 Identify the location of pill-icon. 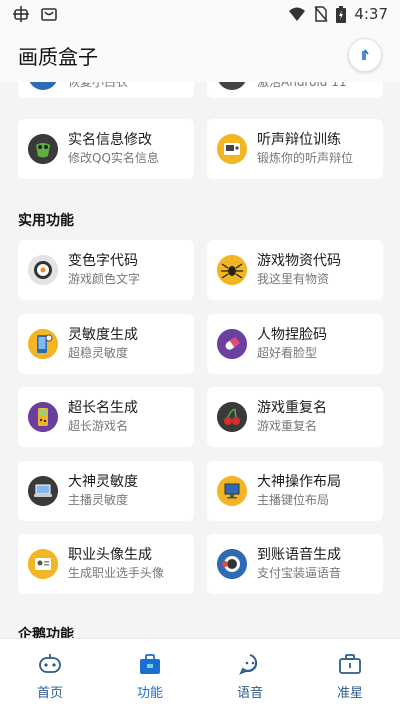
(232, 344).